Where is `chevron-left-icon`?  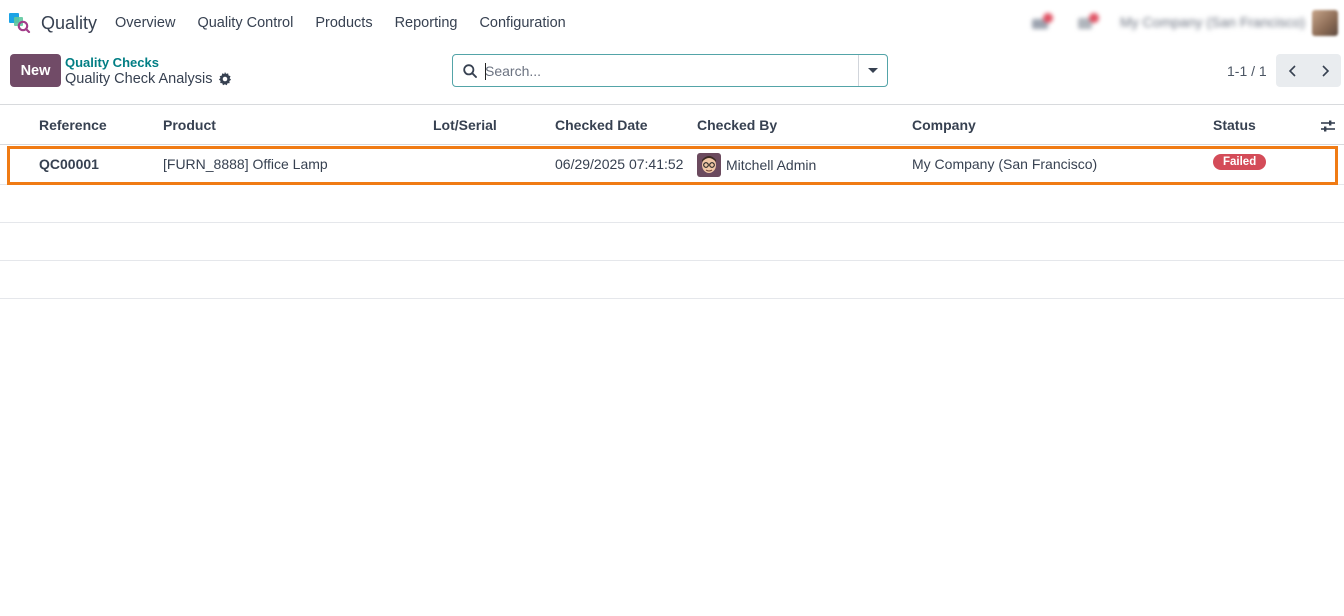
chevron-left-icon is located at coordinates (1292, 70).